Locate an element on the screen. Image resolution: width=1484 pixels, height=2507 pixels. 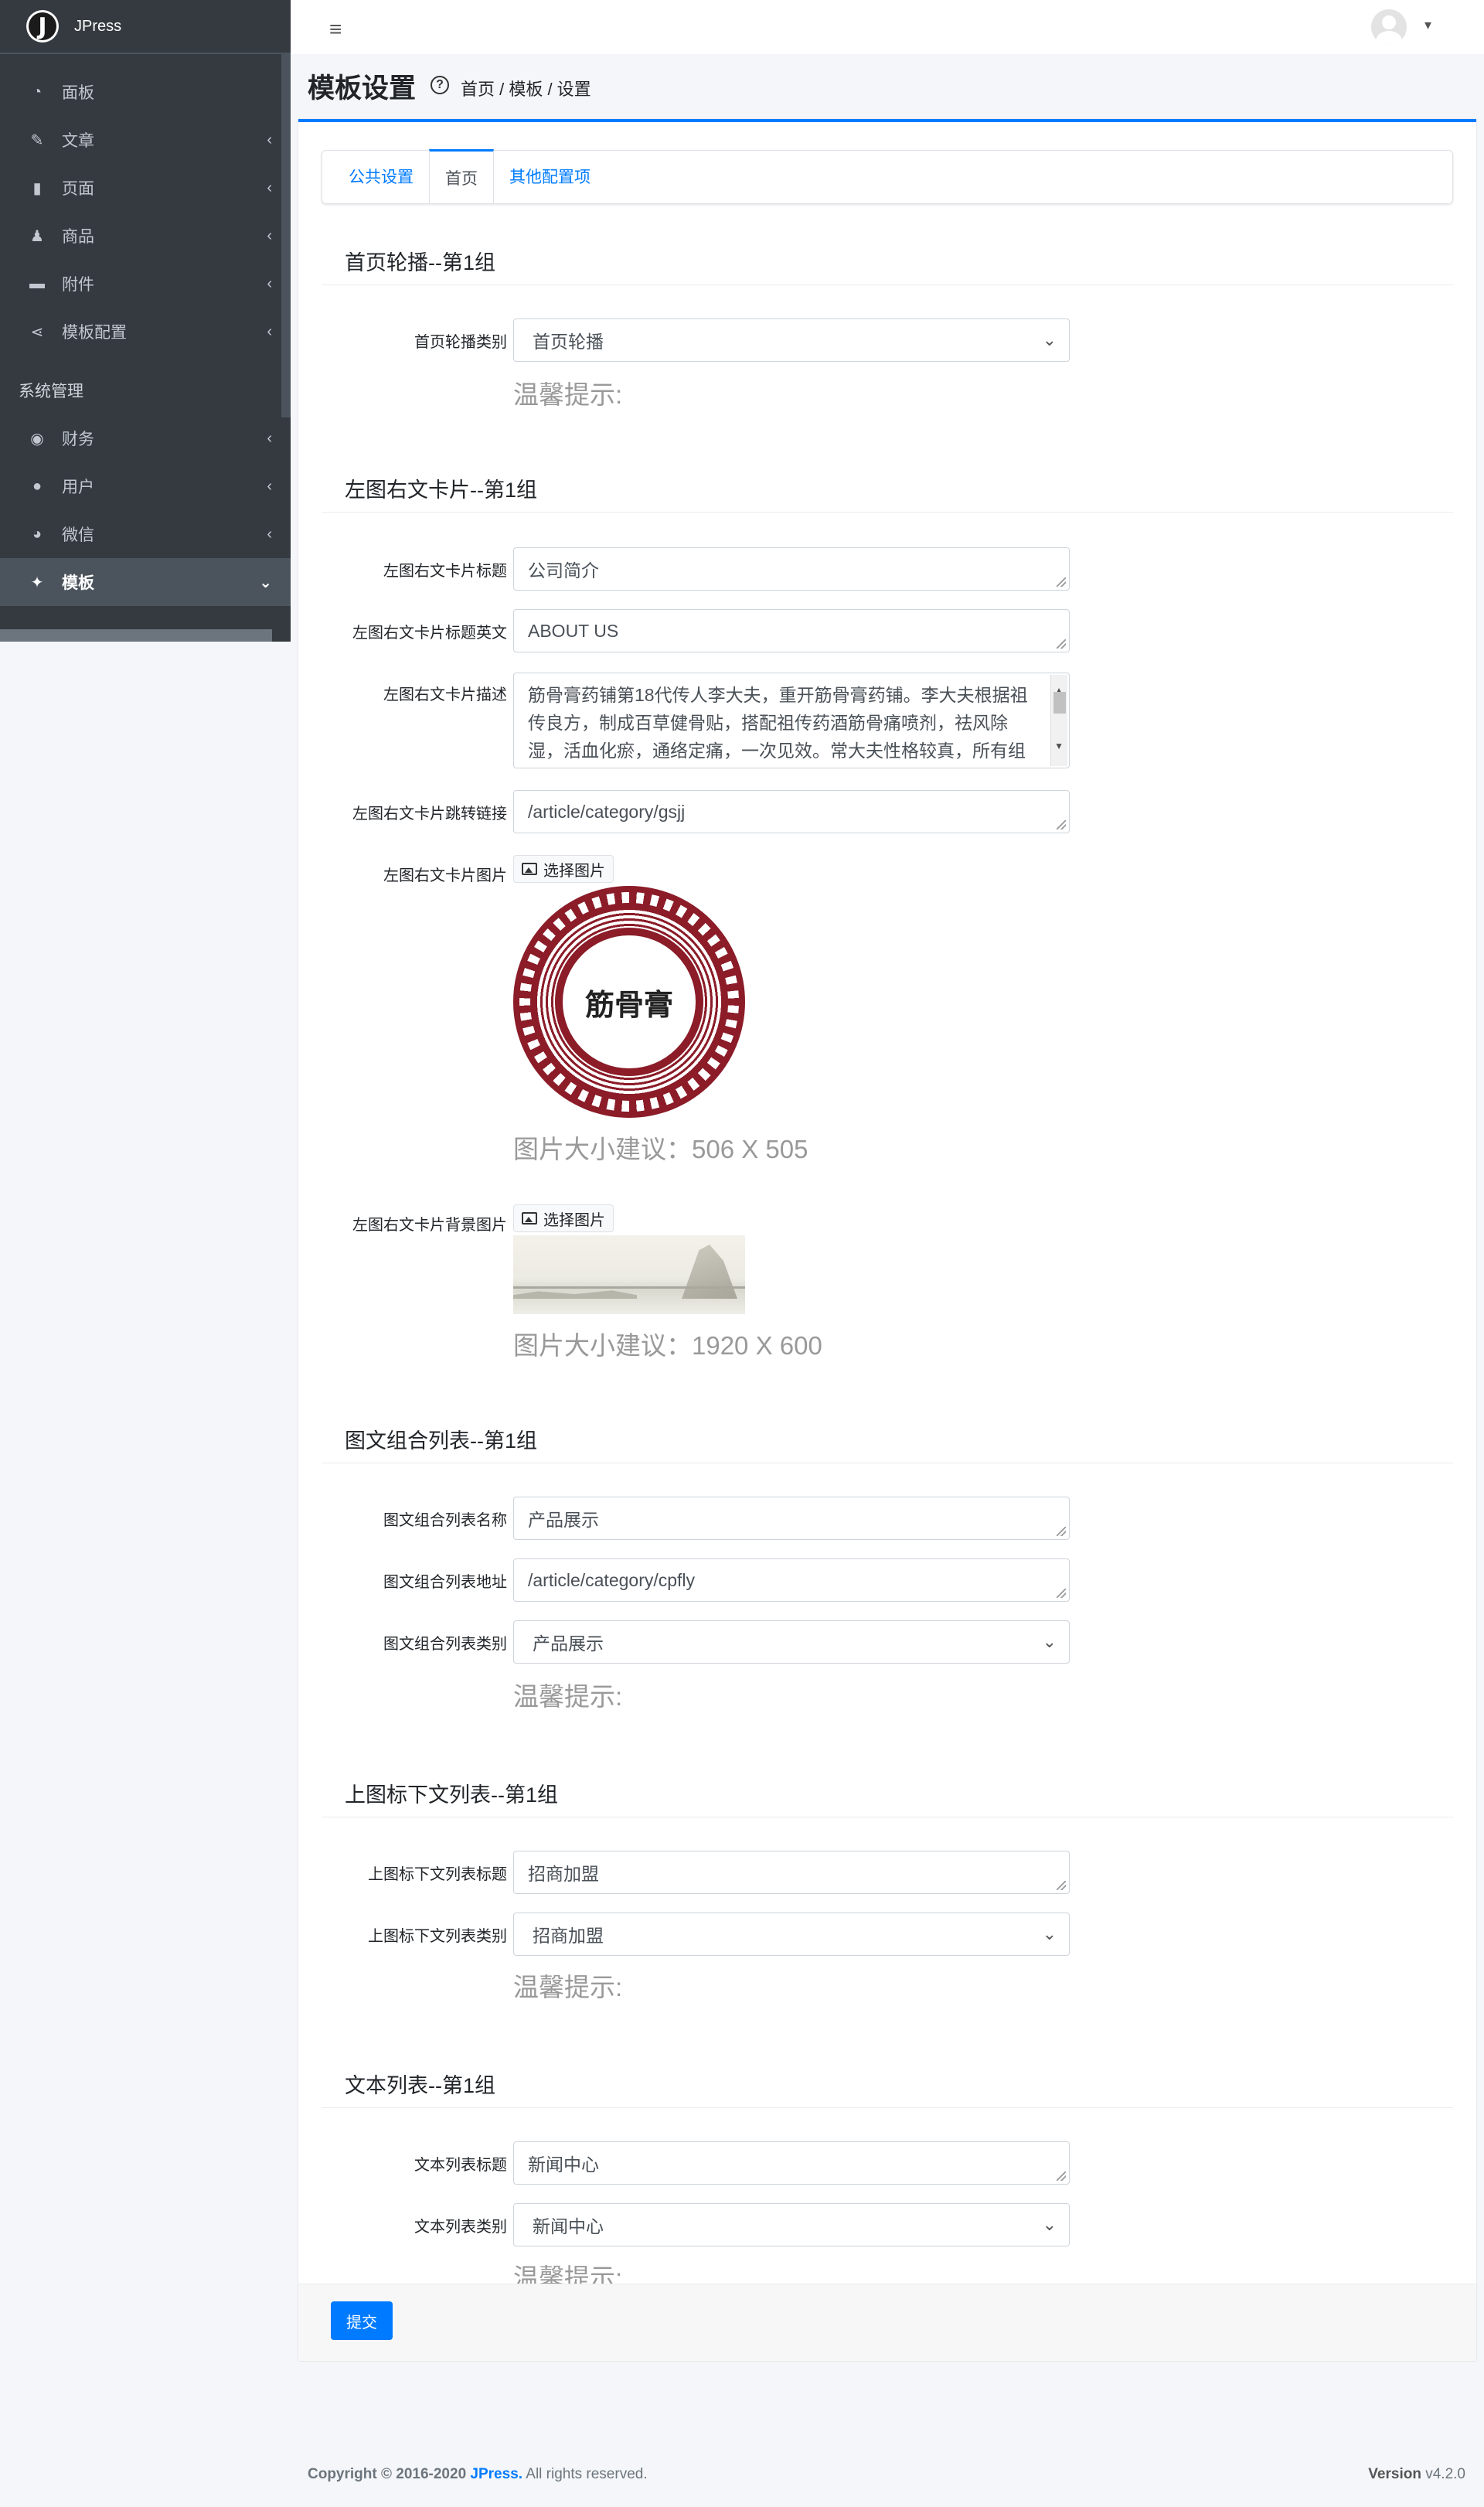
text-list-title-input: 新闻中心 is located at coordinates (791, 2163).